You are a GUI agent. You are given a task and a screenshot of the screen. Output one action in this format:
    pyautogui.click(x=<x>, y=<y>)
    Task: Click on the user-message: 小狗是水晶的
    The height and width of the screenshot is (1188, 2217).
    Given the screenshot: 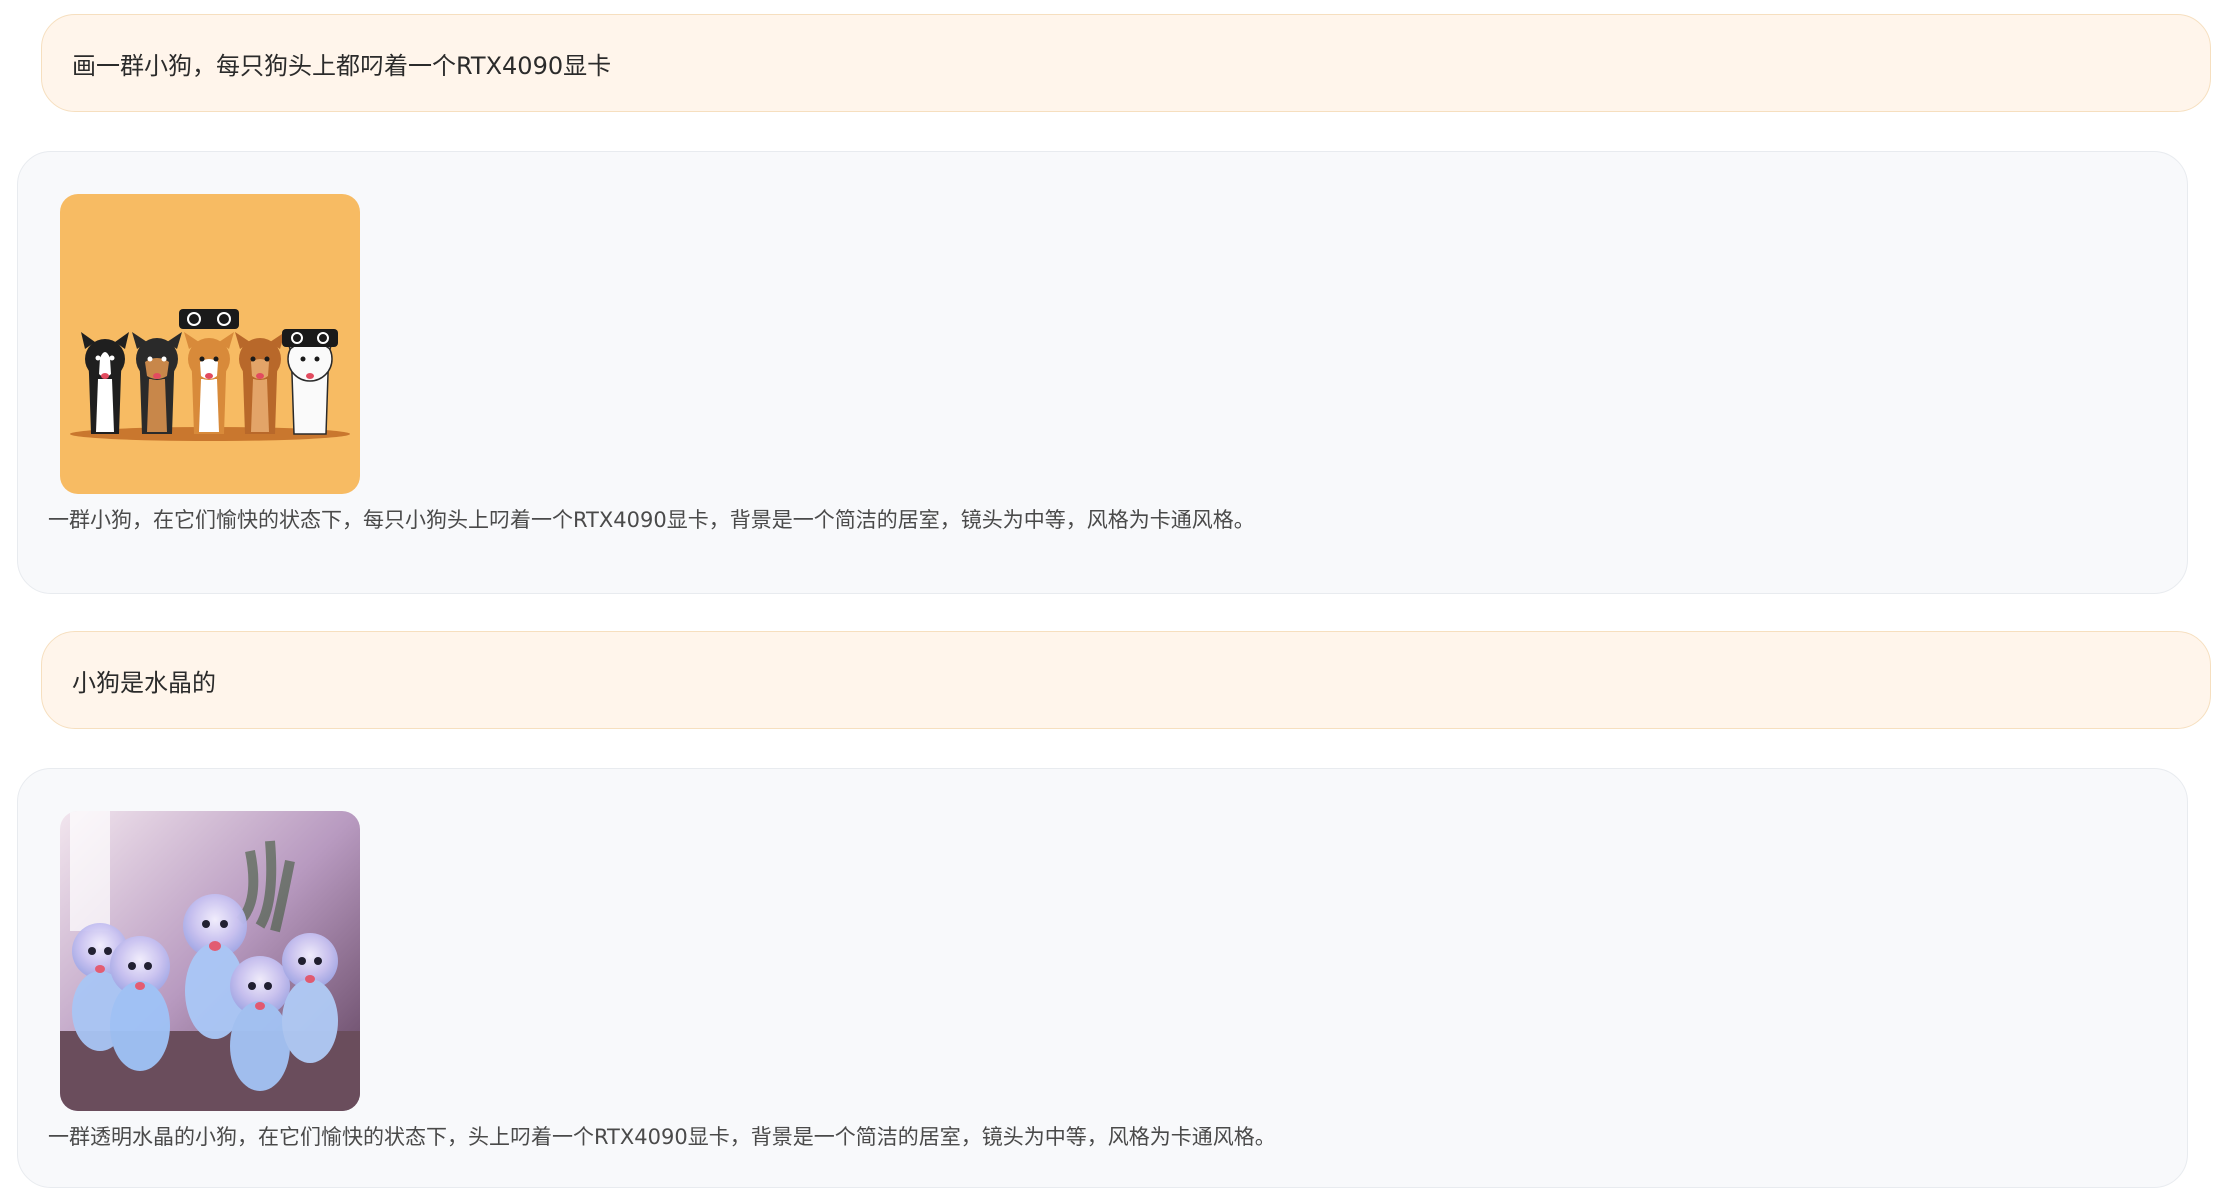 What is the action you would take?
    pyautogui.click(x=1126, y=680)
    